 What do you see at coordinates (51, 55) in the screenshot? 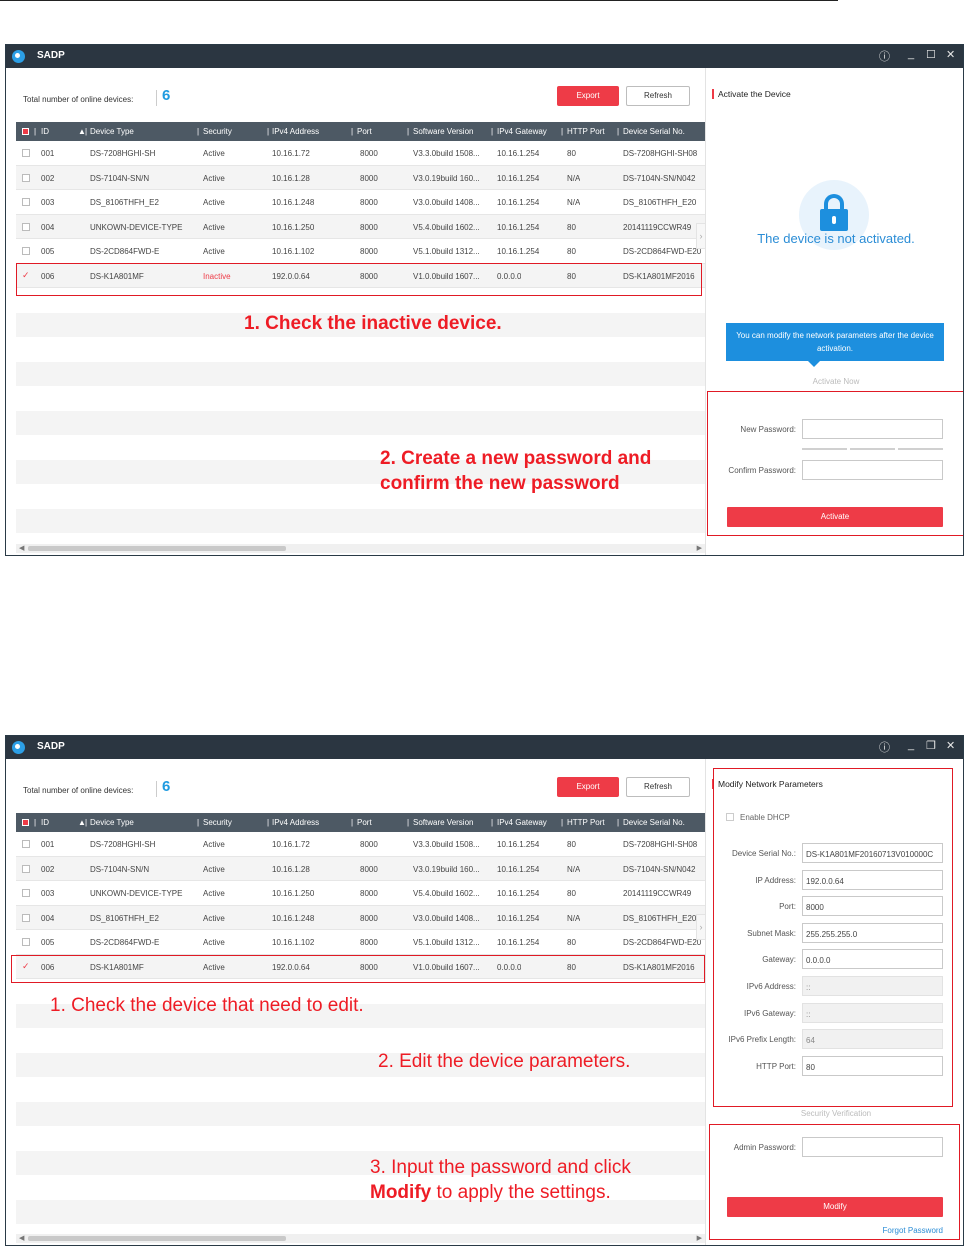
I see `app-title: SADP` at bounding box center [51, 55].